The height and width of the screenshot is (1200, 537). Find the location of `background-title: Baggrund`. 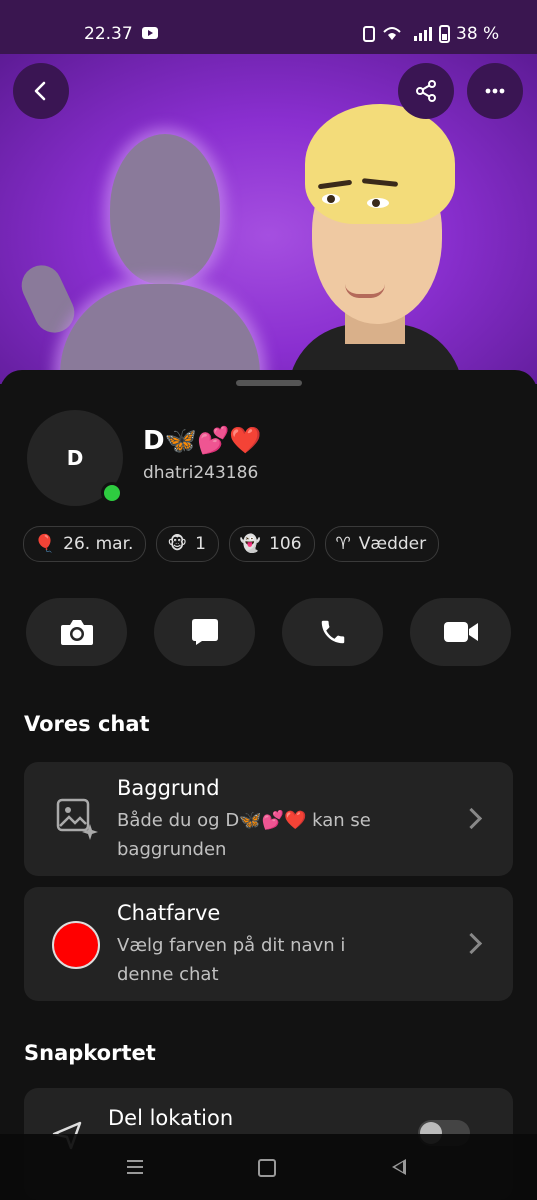

background-title: Baggrund is located at coordinates (168, 788).